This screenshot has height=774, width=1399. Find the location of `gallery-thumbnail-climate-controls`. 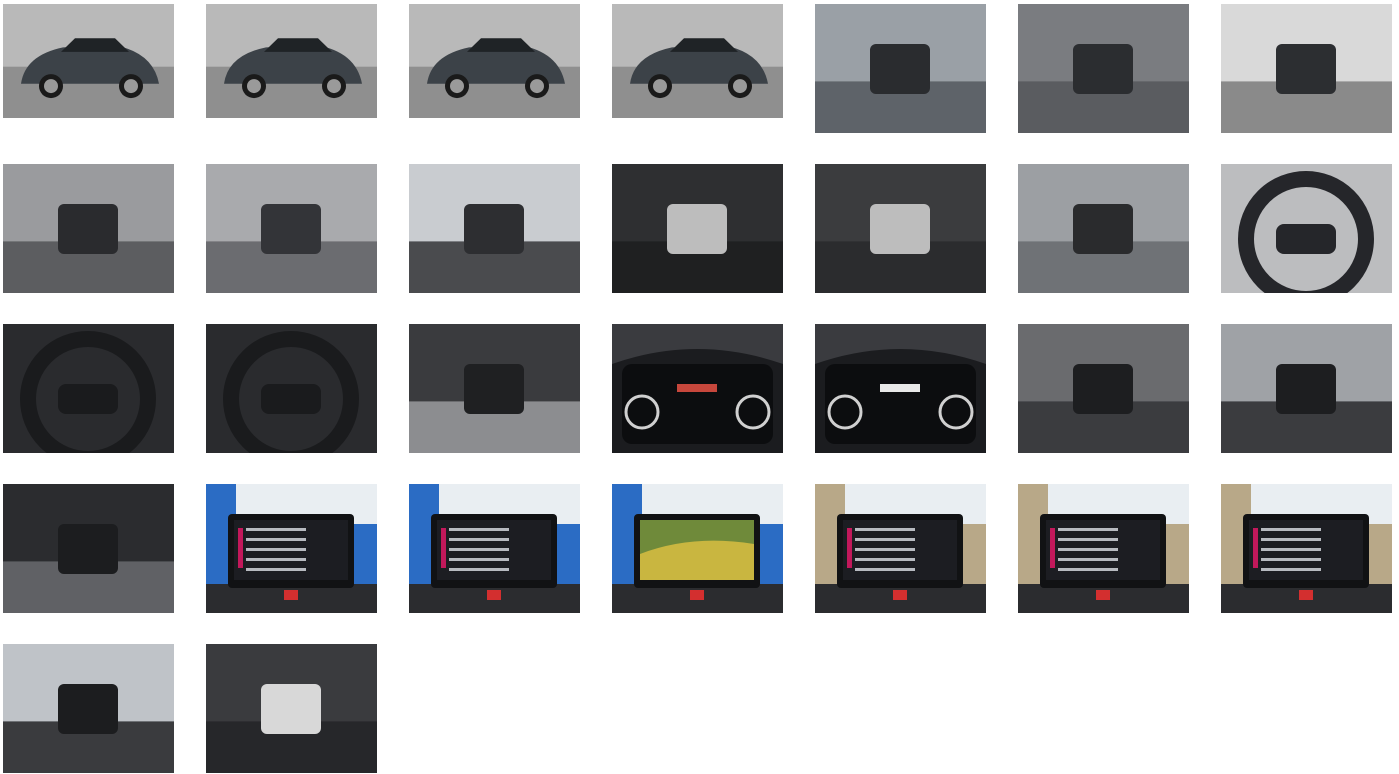

gallery-thumbnail-climate-controls is located at coordinates (88, 548).